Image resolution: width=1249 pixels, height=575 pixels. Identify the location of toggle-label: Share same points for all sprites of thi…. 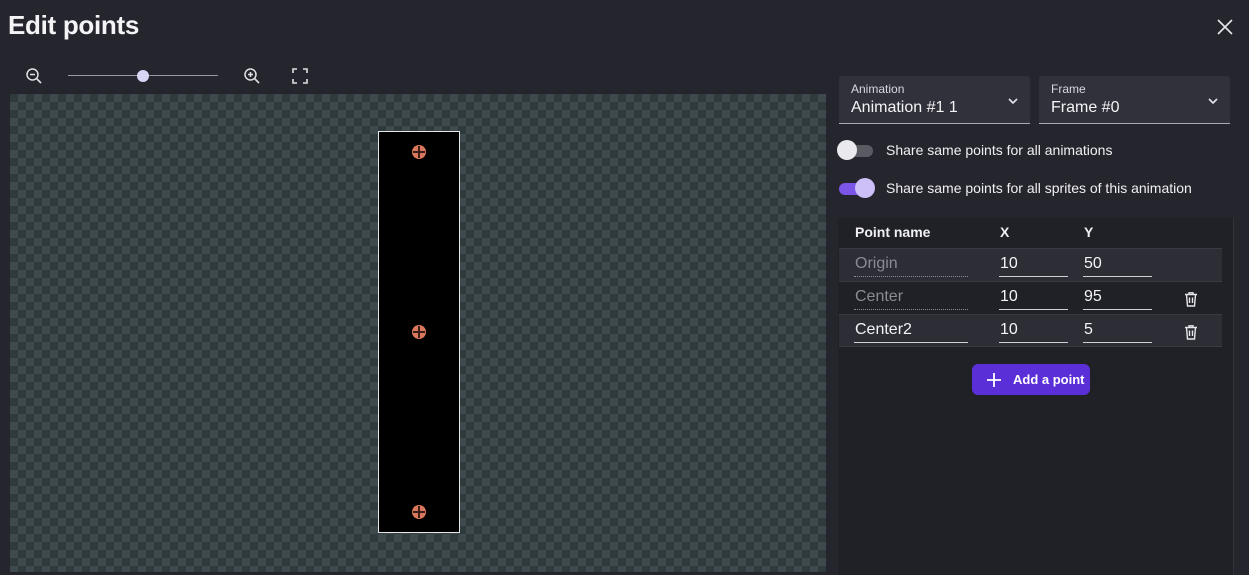
(1039, 188).